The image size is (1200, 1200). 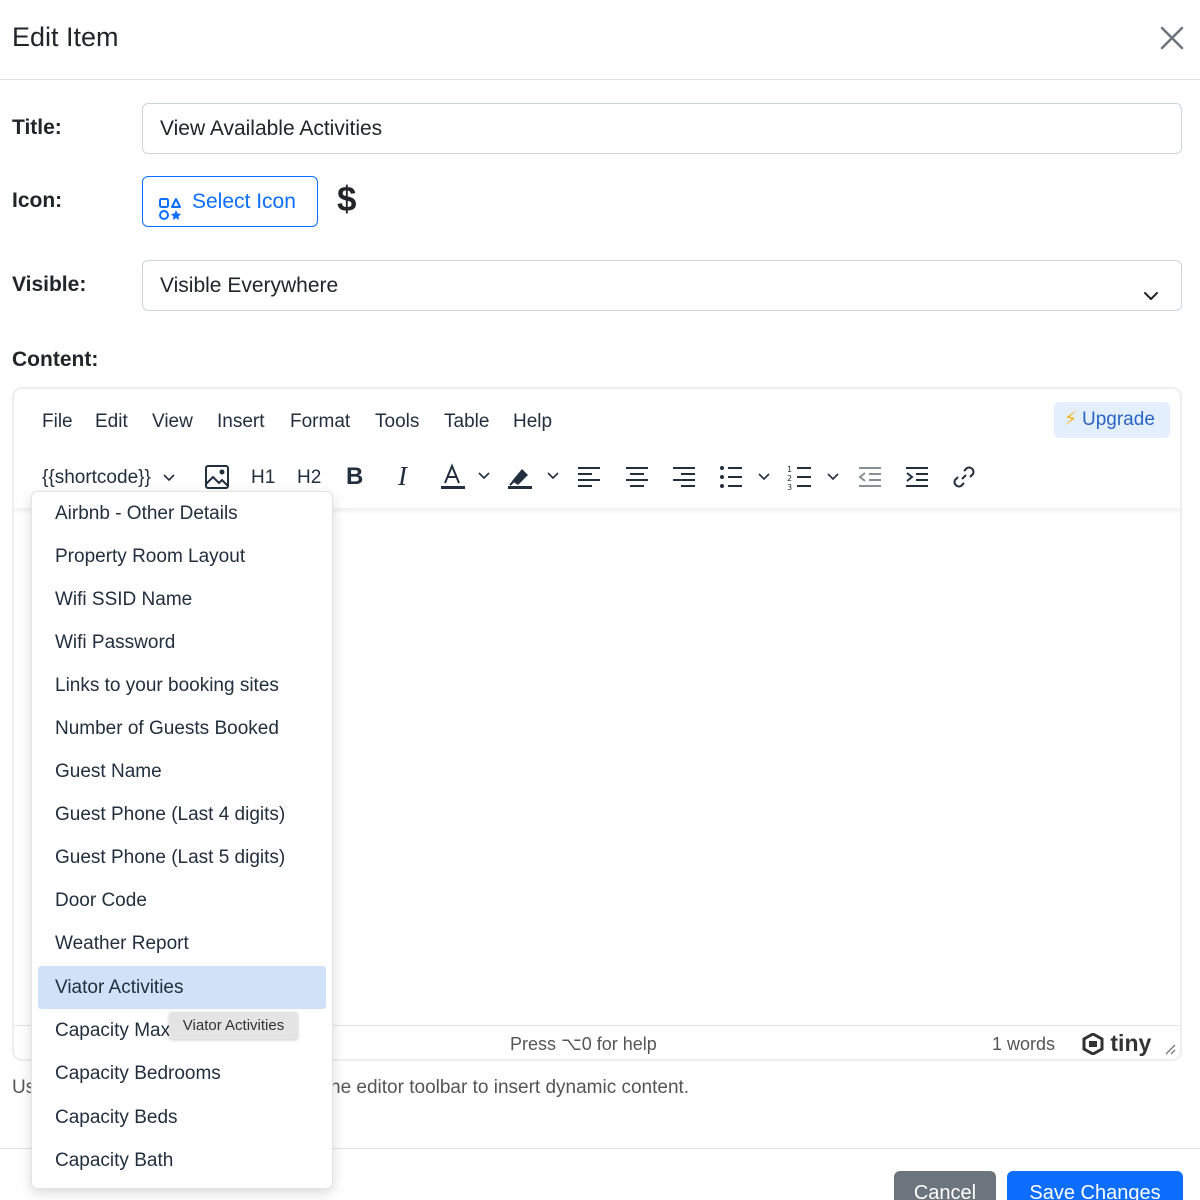 What do you see at coordinates (263, 478) in the screenshot?
I see `h1-button: H1` at bounding box center [263, 478].